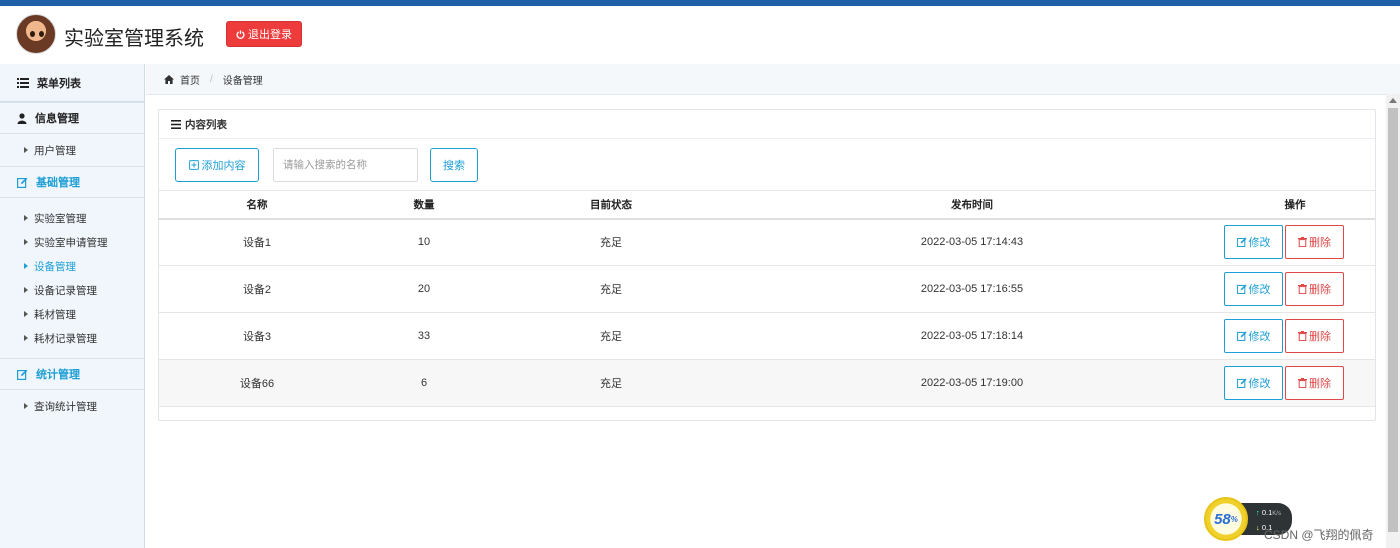 This screenshot has height=548, width=1400. Describe the element at coordinates (240, 34) in the screenshot. I see `power-icon` at that location.